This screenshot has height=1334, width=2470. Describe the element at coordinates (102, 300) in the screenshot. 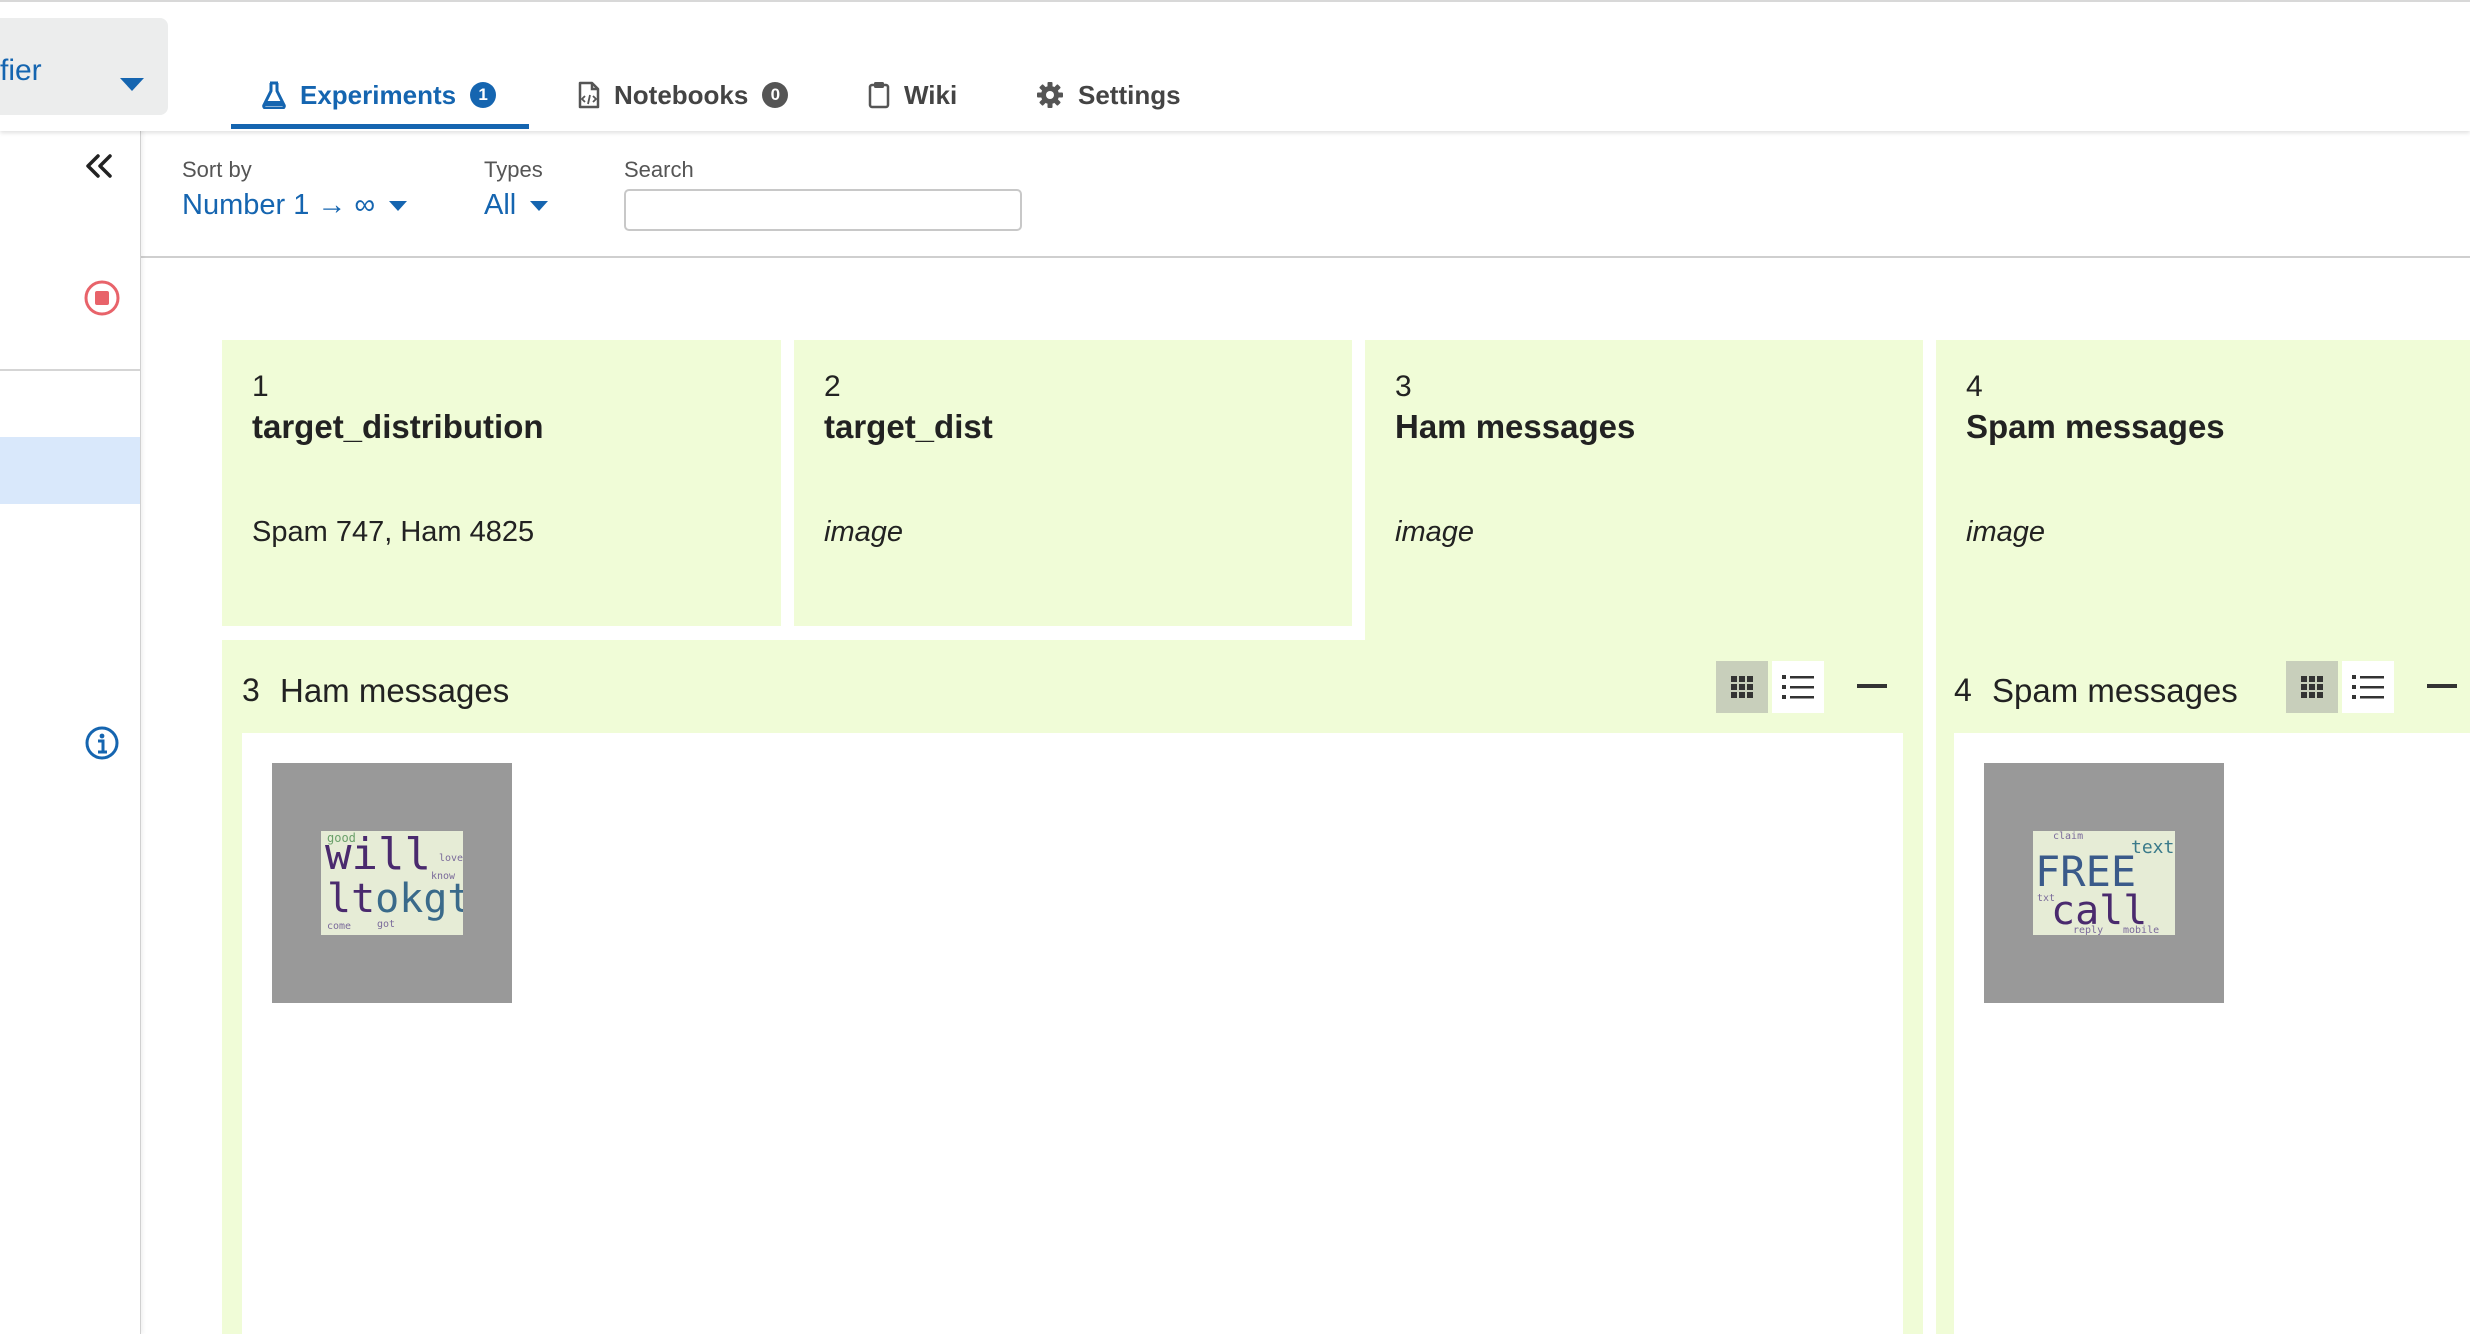

I see `stop-circle-icon` at that location.